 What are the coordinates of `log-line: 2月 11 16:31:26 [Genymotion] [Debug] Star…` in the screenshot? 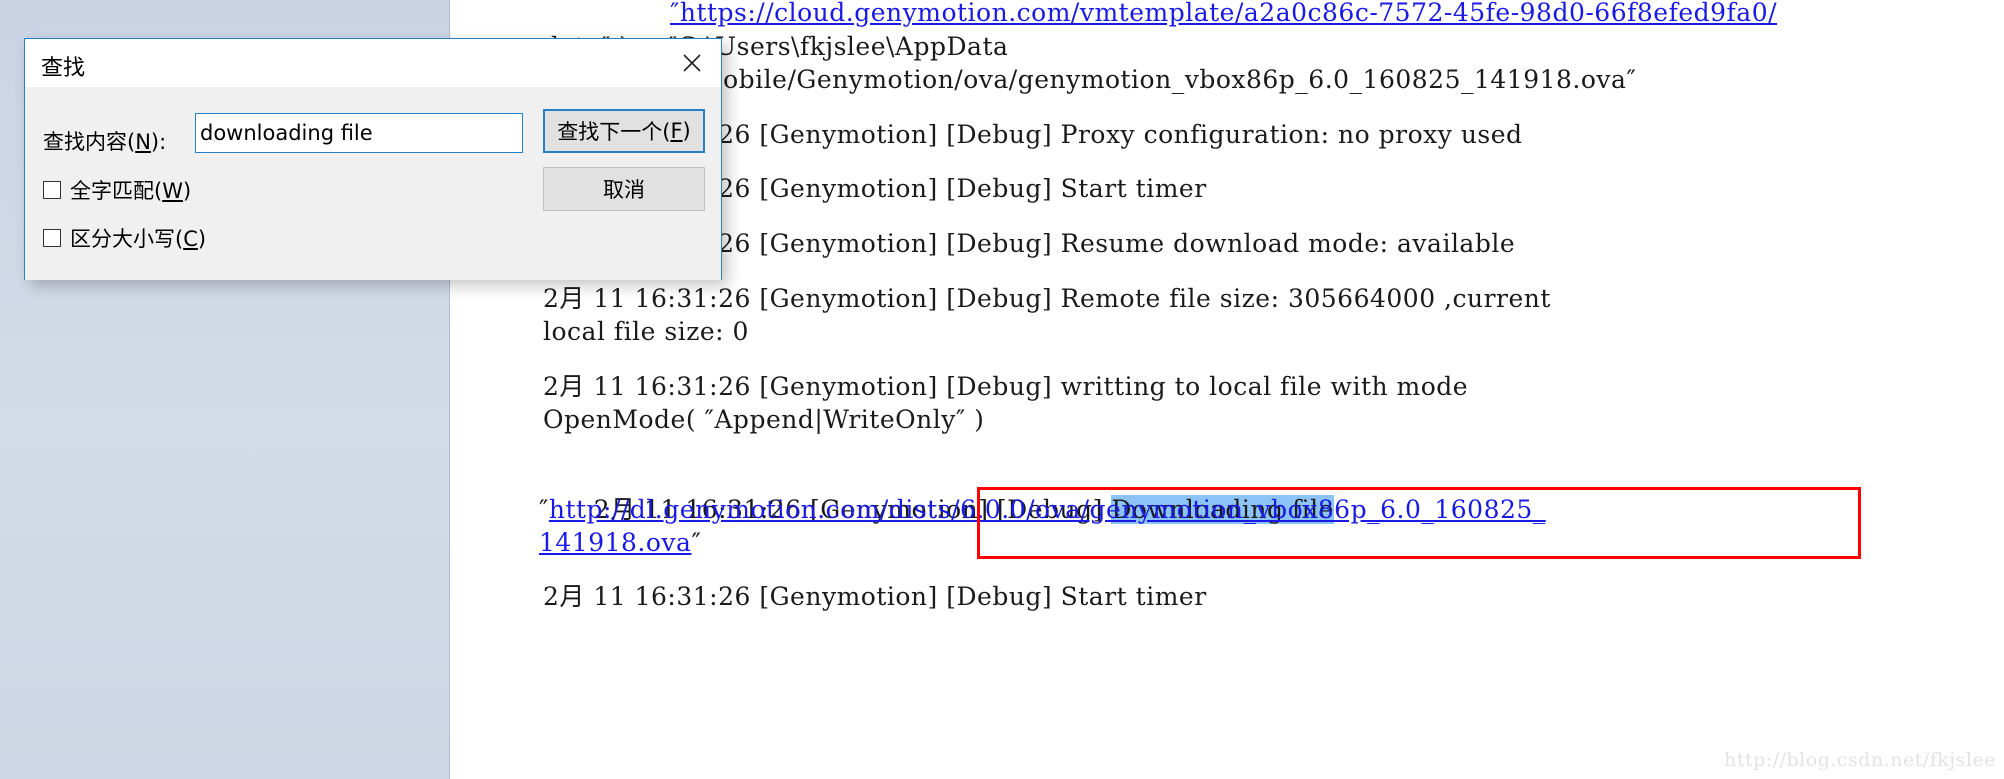 It's located at (875, 596).